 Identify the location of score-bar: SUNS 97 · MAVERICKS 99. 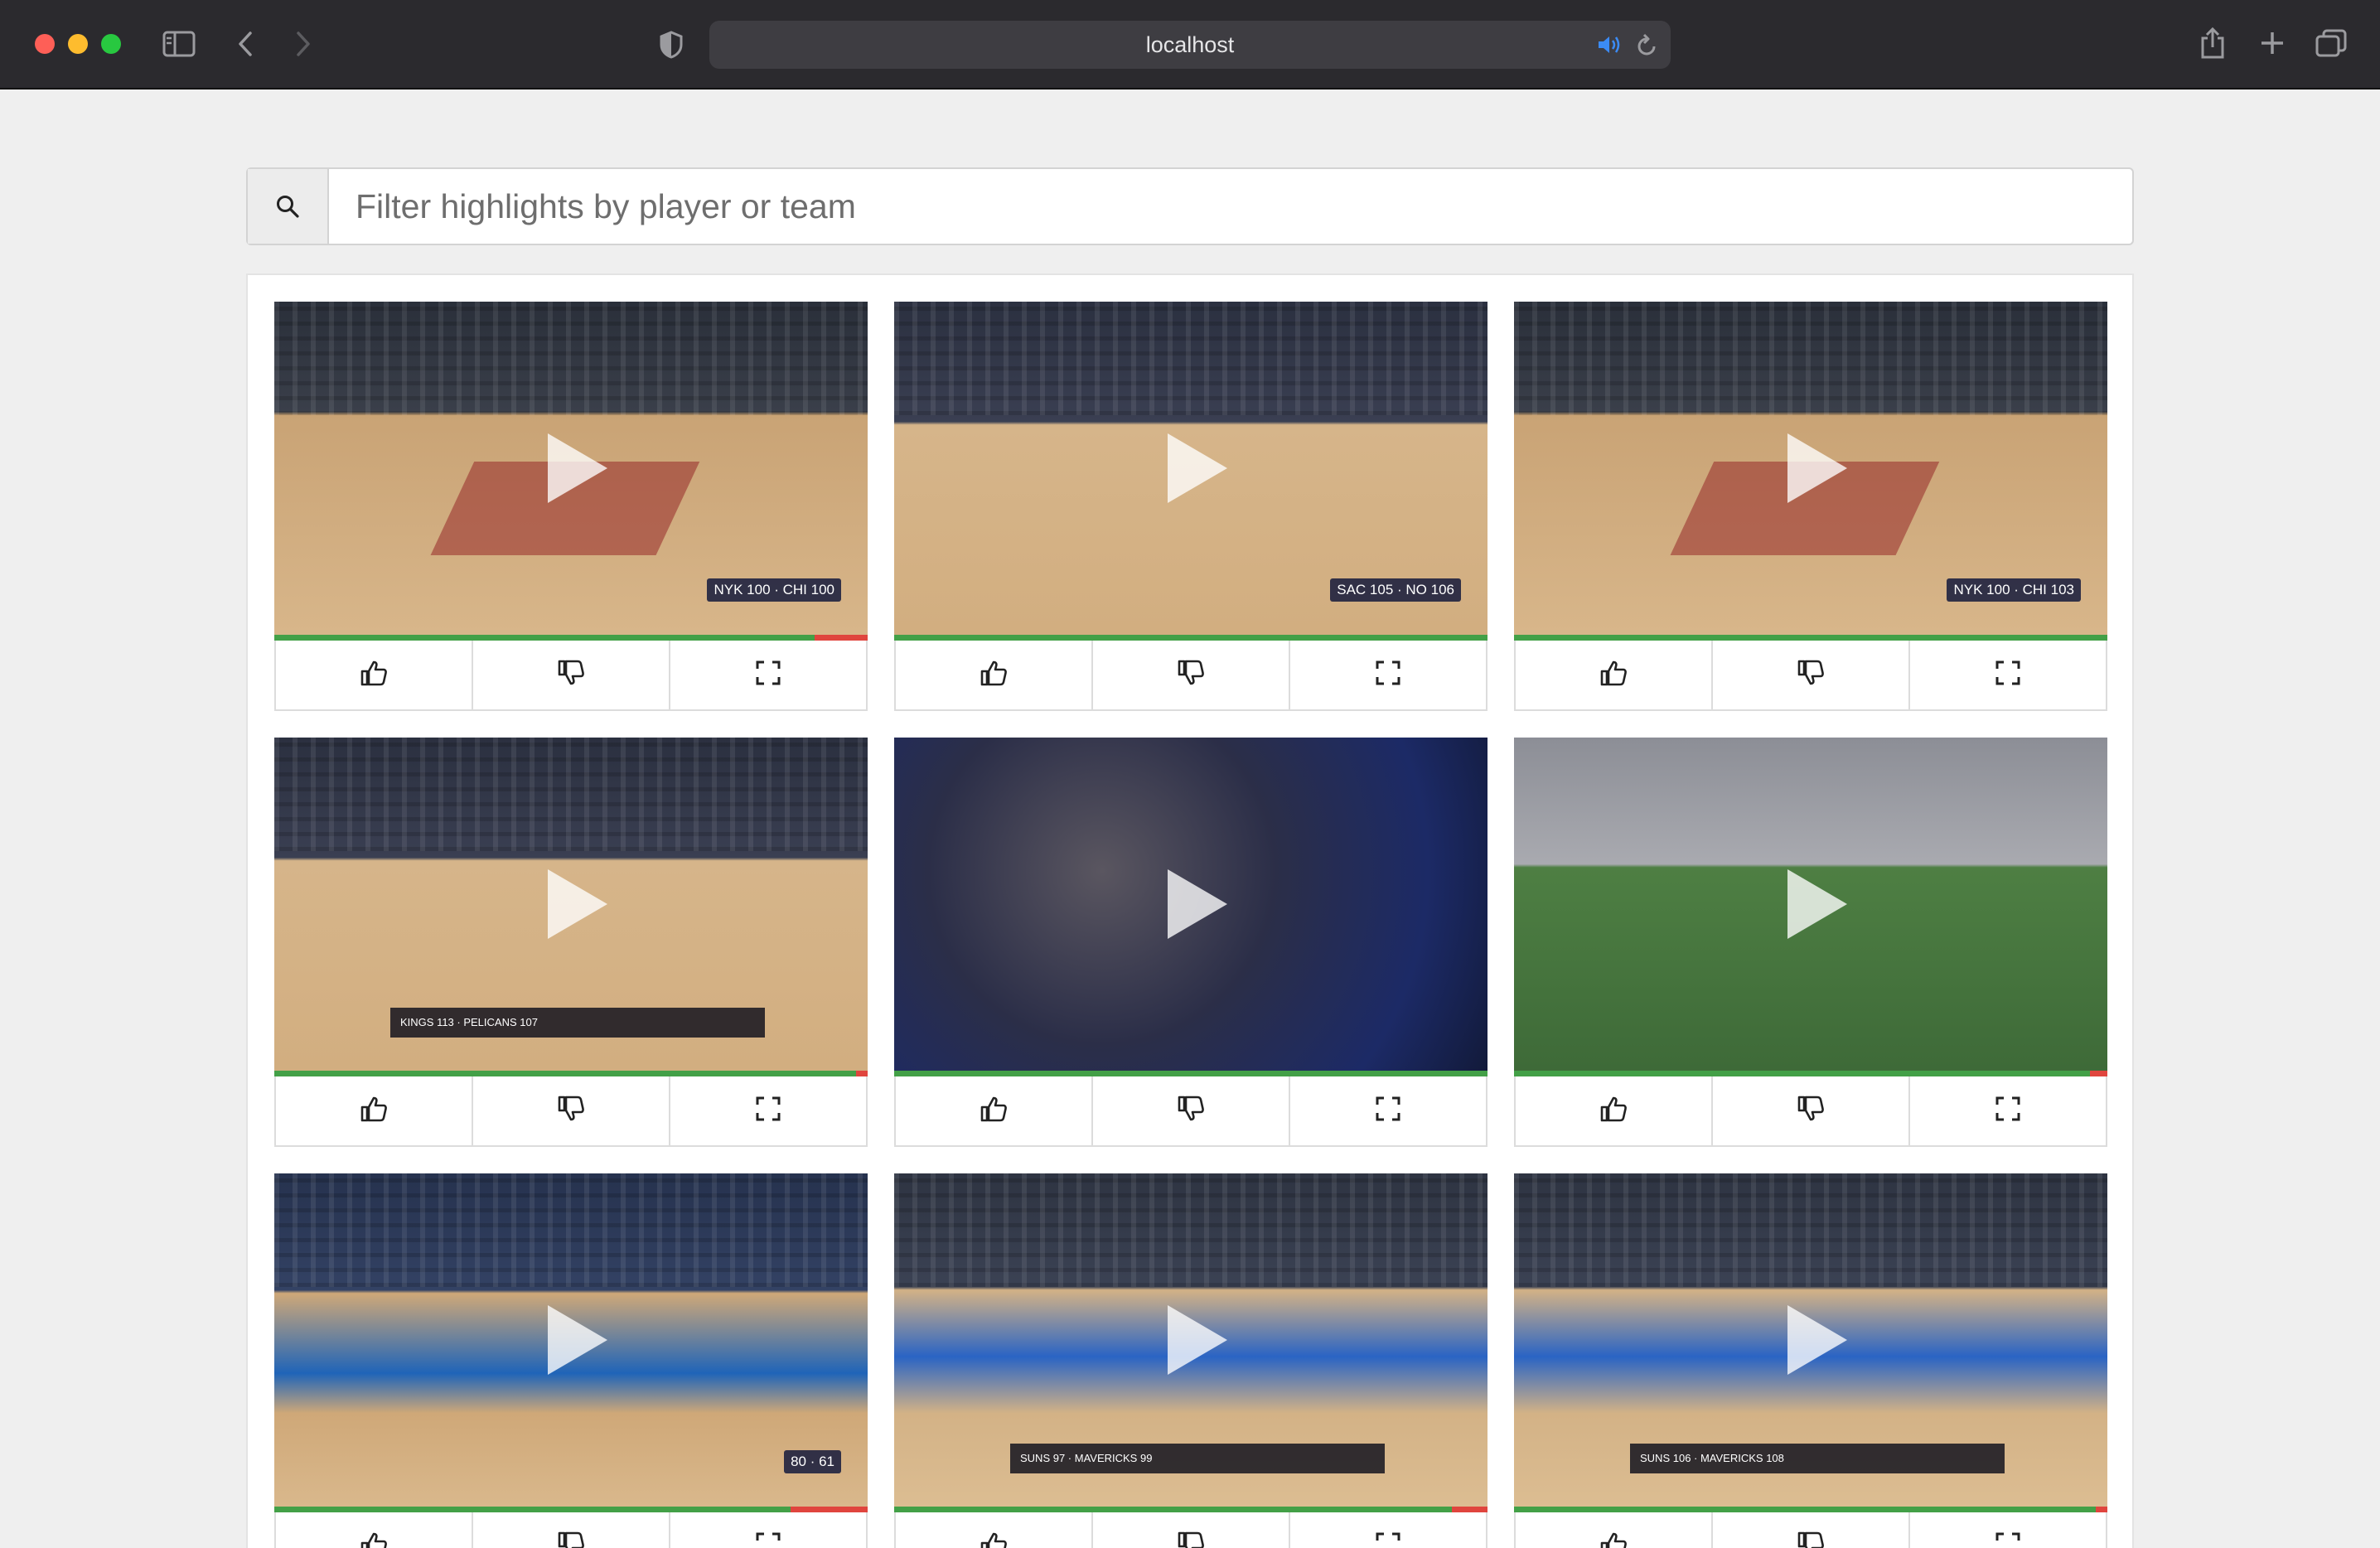
(1197, 1459).